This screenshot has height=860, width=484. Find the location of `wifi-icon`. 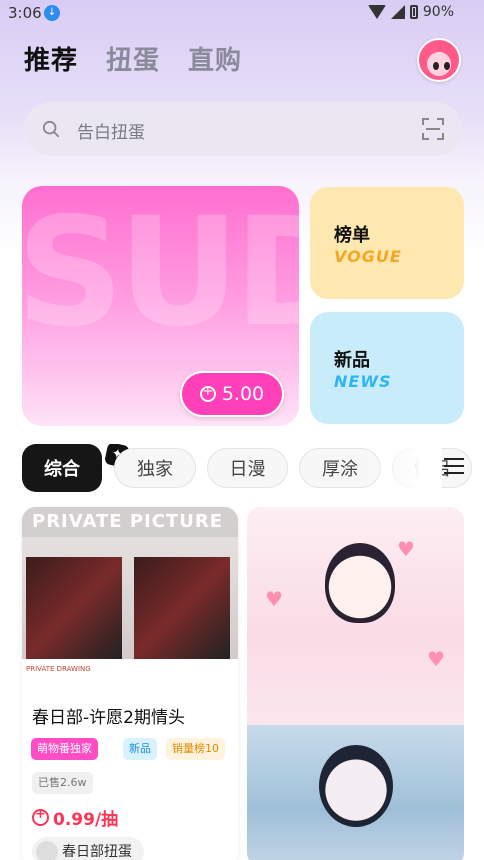

wifi-icon is located at coordinates (376, 12).